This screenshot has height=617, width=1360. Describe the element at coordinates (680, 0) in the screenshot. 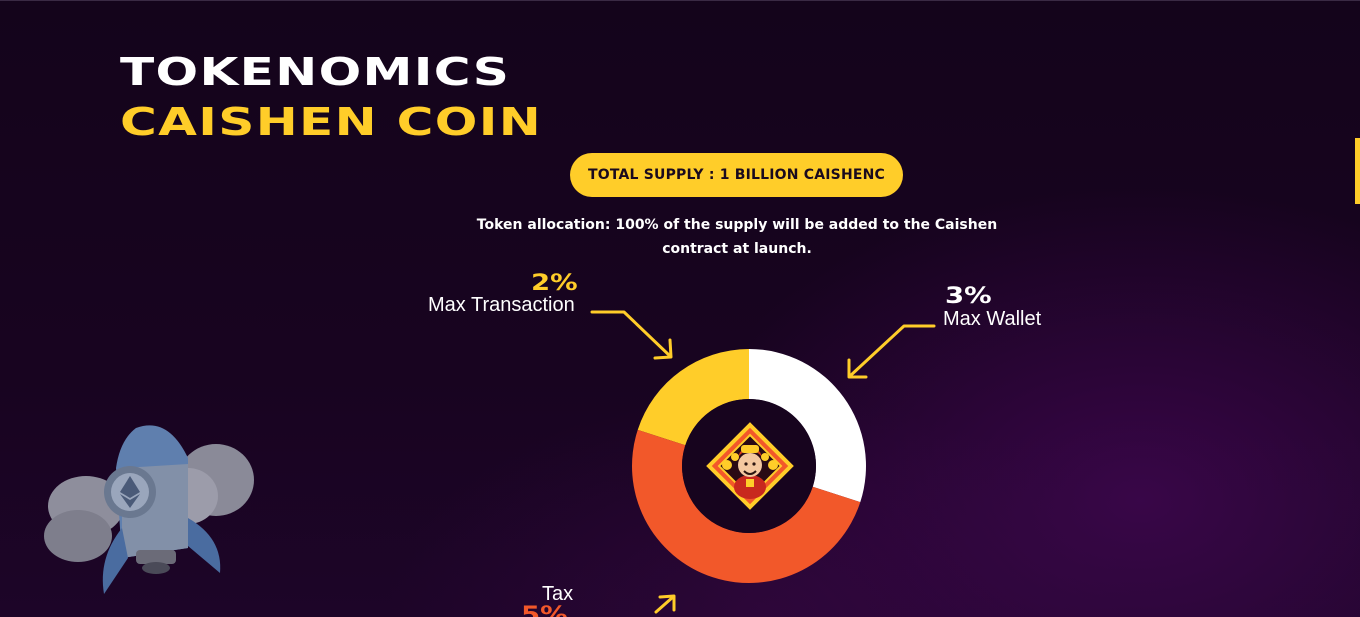

I see `top-divider` at that location.